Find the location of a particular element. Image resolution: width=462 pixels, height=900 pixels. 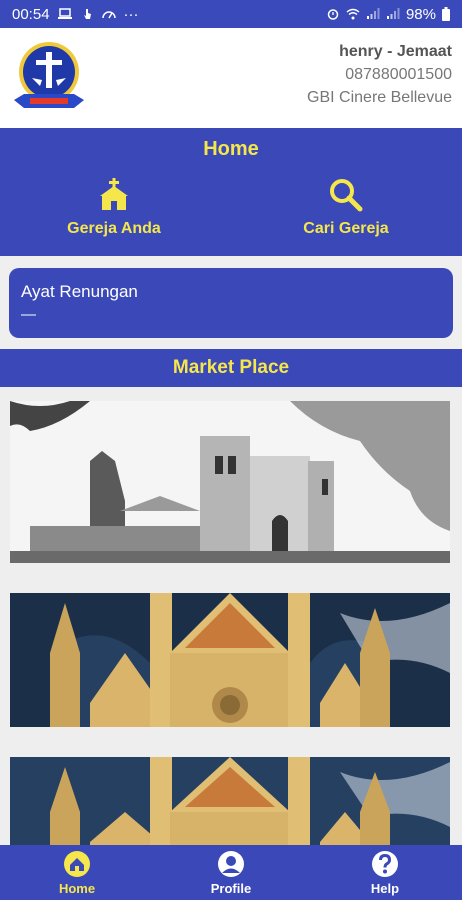

nav-profile: Profile is located at coordinates (231, 872).